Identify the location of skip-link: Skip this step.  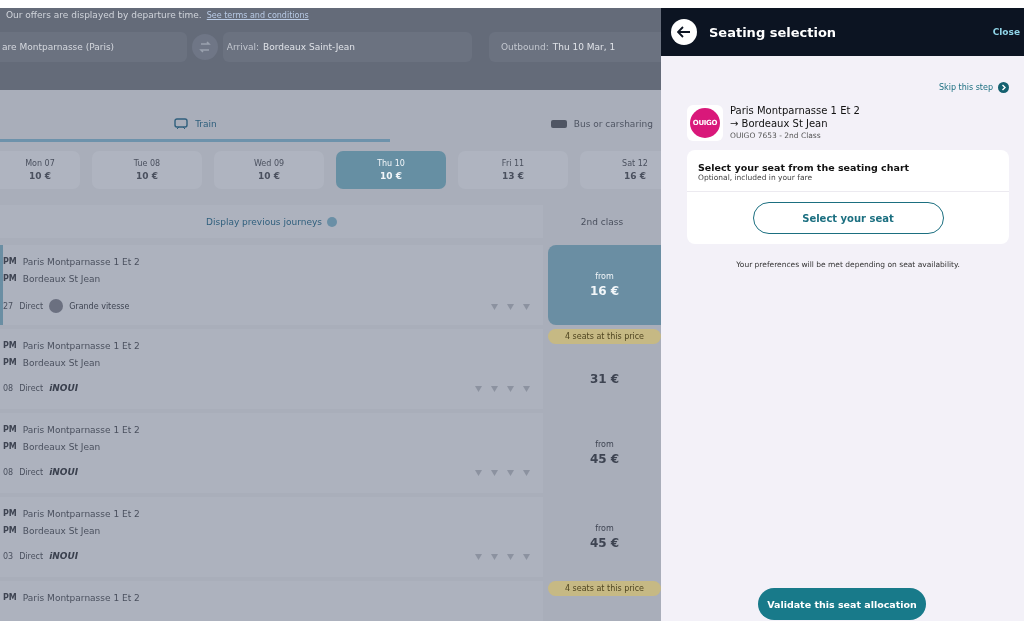
(966, 87).